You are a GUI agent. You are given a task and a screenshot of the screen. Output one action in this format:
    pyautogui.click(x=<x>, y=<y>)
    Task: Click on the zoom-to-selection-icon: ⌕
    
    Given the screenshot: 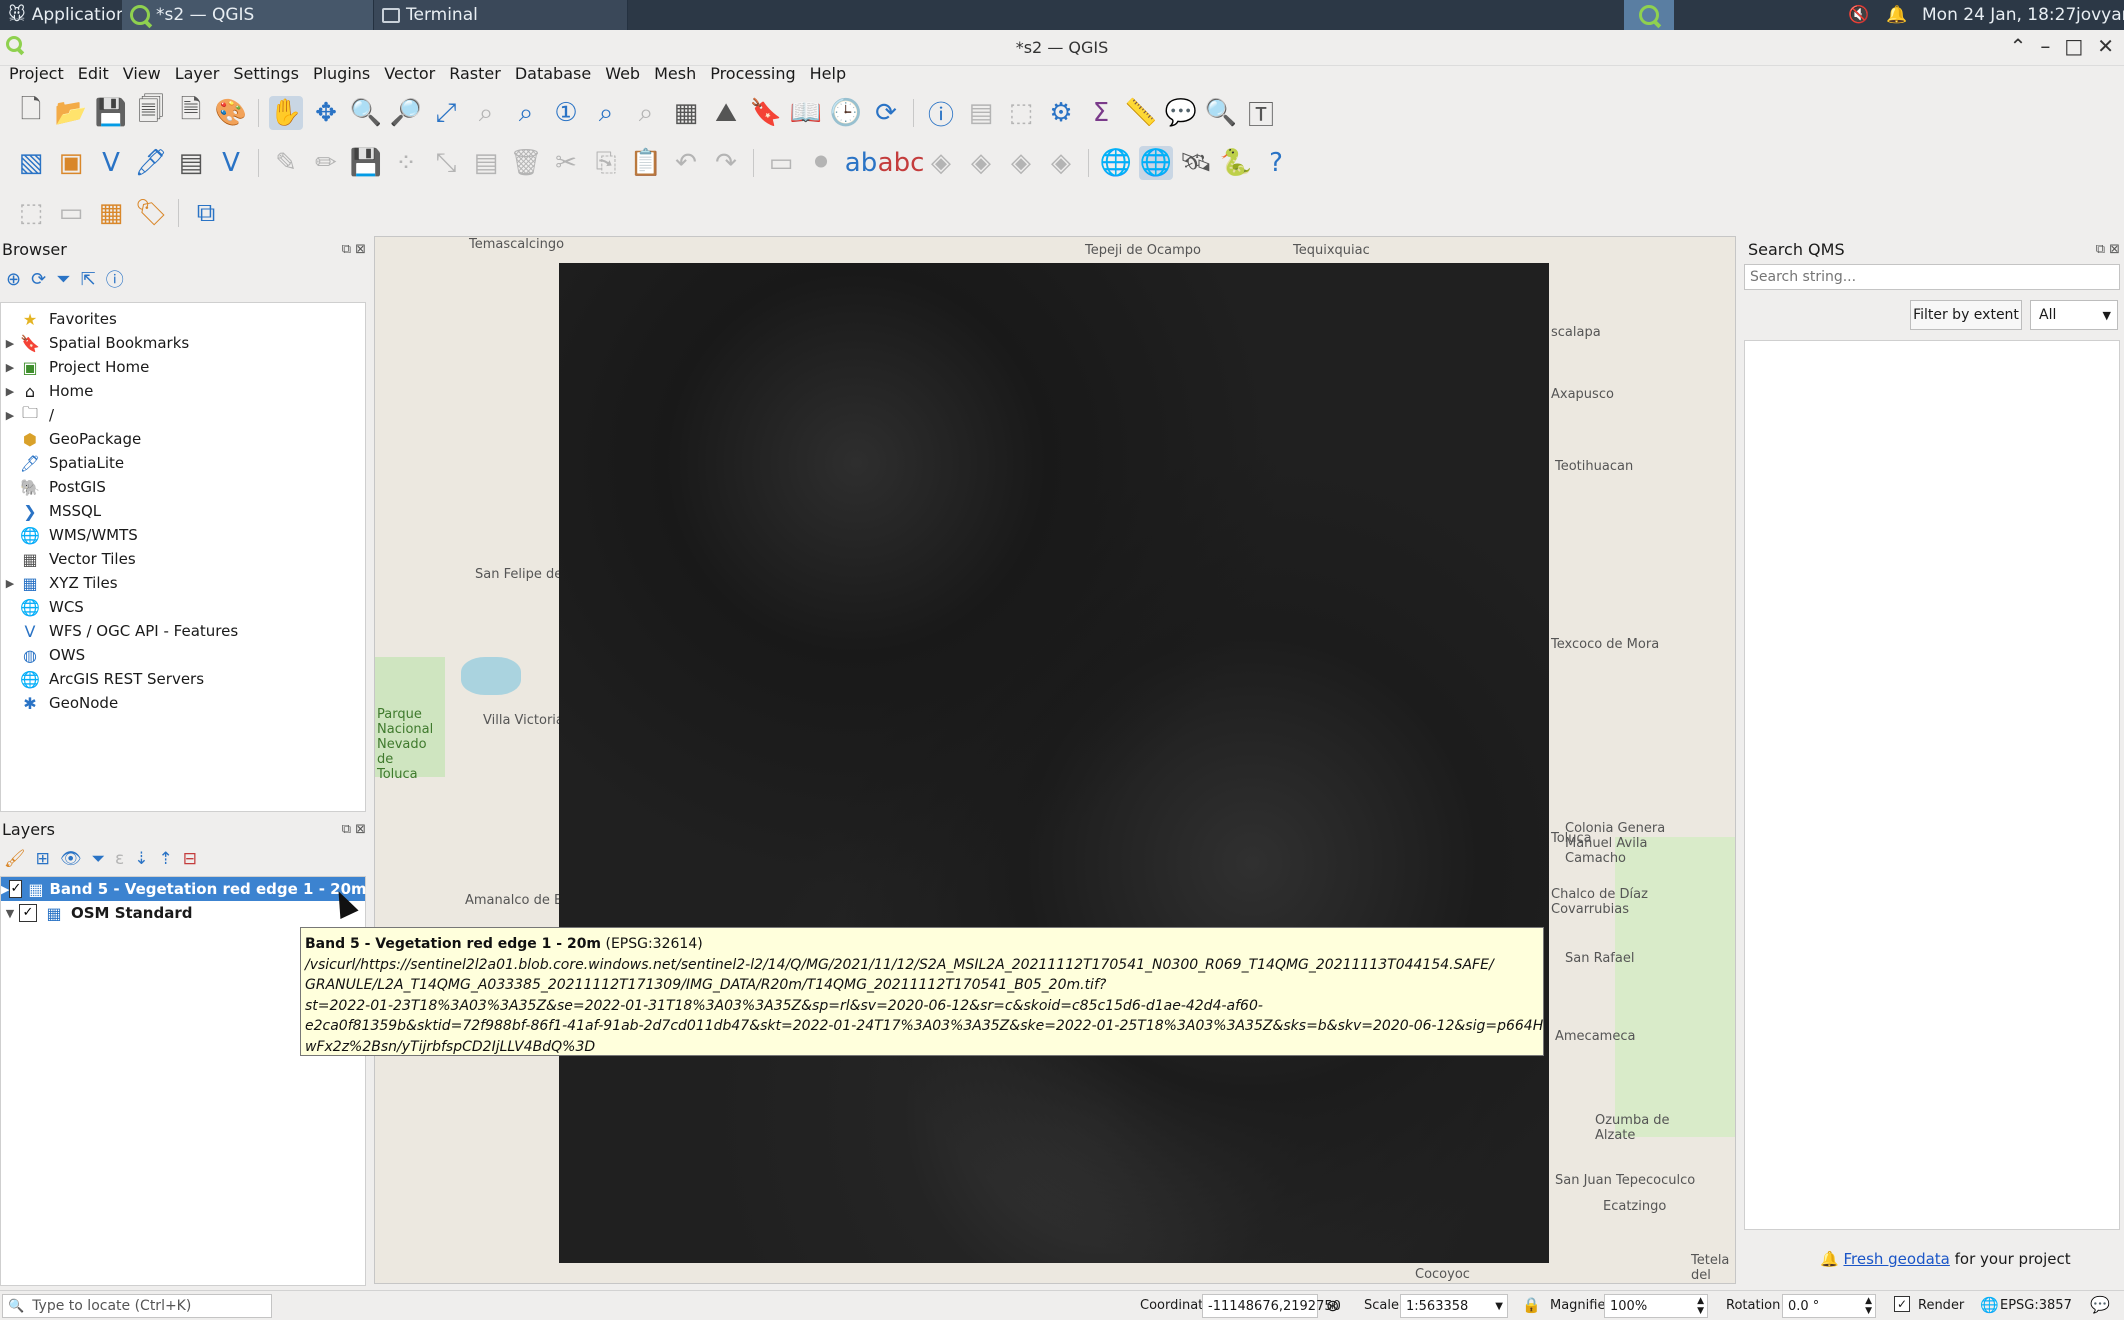 What is the action you would take?
    pyautogui.click(x=486, y=113)
    